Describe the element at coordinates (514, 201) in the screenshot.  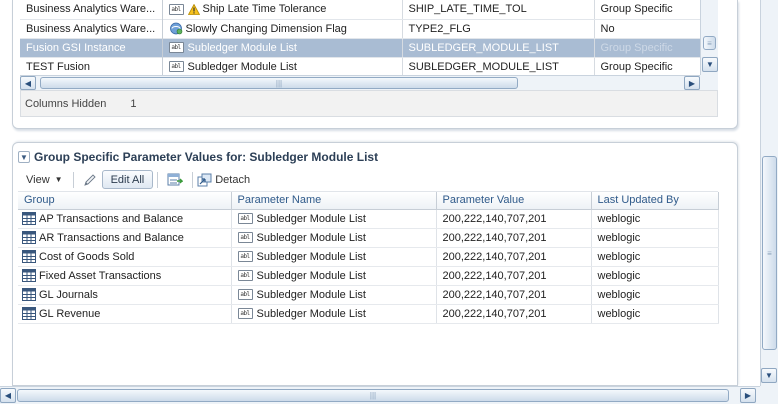
I see `column-header-parameter-value: Parameter Value` at that location.